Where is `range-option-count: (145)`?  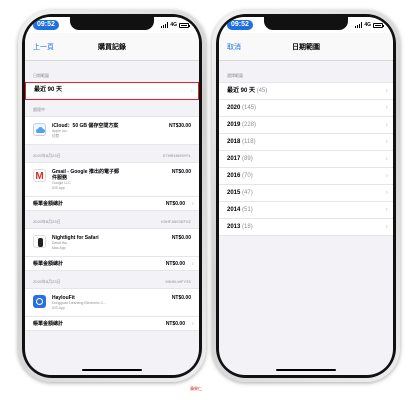
range-option-count: (145) is located at coordinates (249, 108).